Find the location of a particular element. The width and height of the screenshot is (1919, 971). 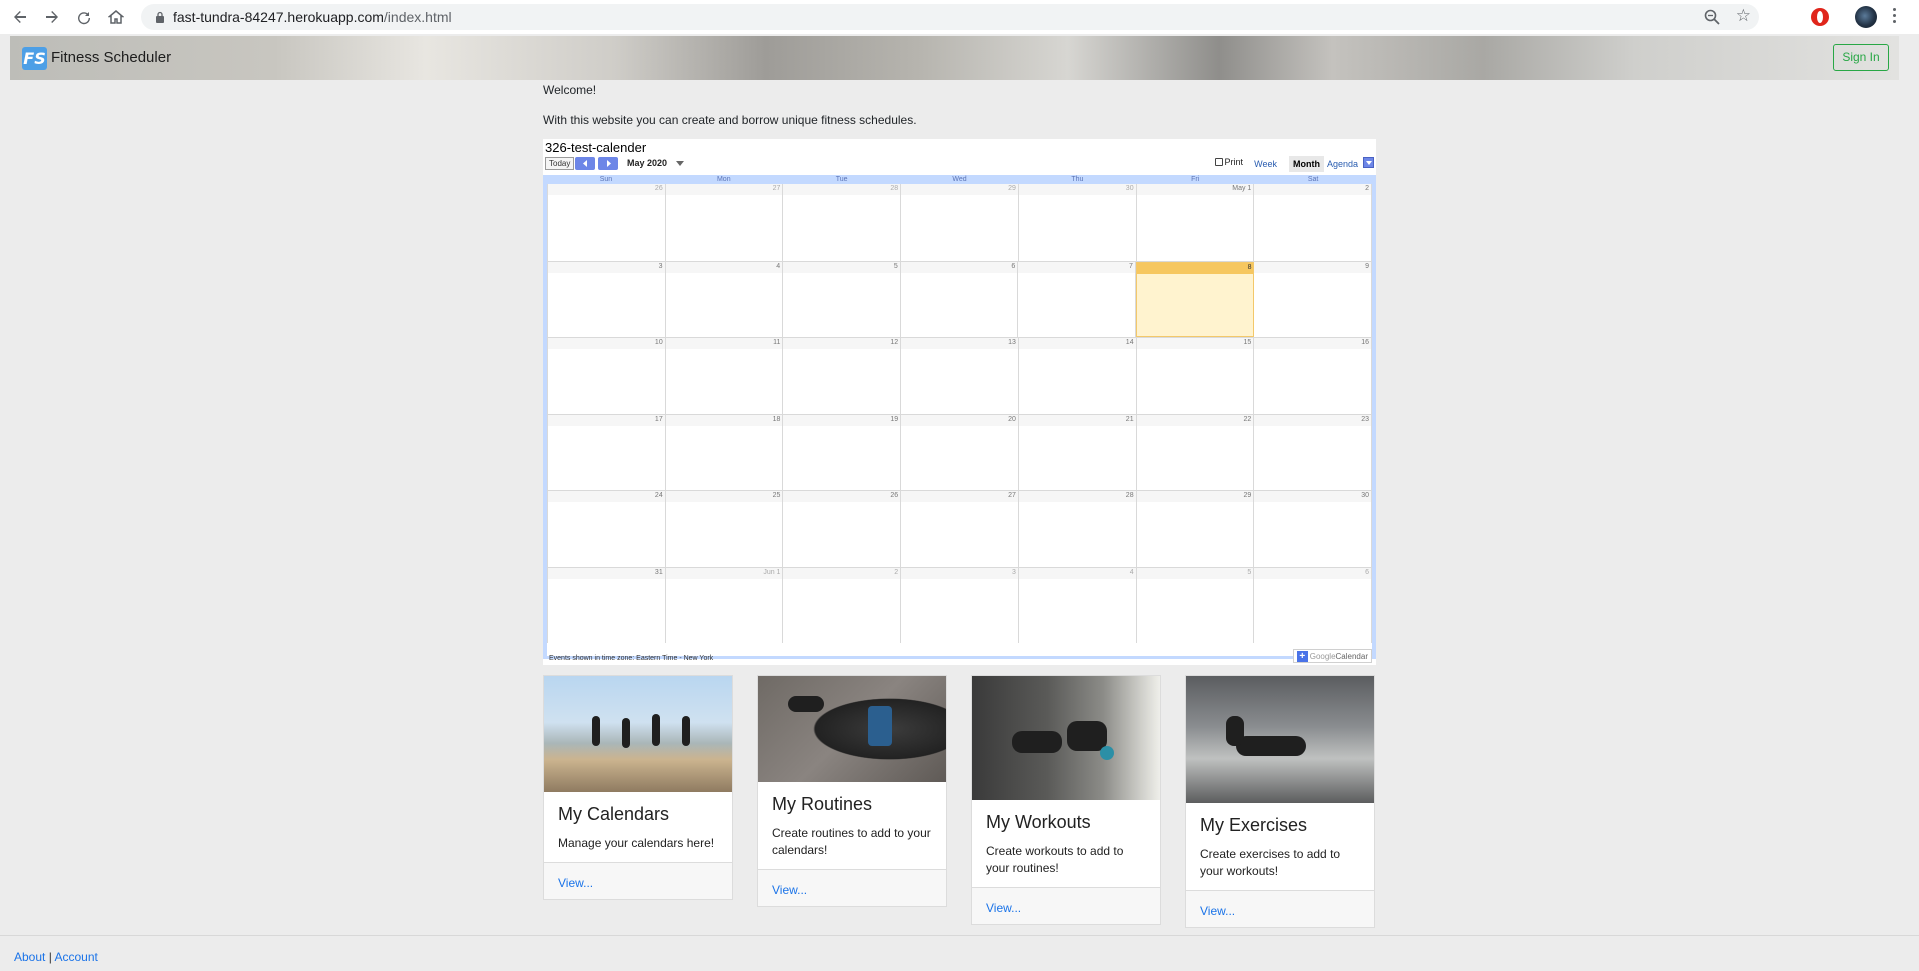

next-month-icon is located at coordinates (608, 163).